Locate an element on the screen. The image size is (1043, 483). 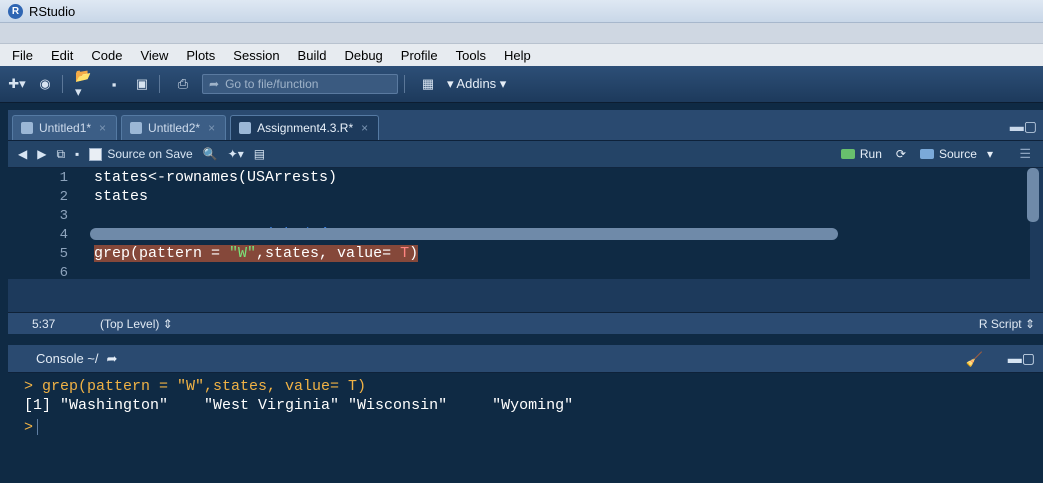
run-area: Run ⟳ Source ▾ is located at coordinates (916, 154).